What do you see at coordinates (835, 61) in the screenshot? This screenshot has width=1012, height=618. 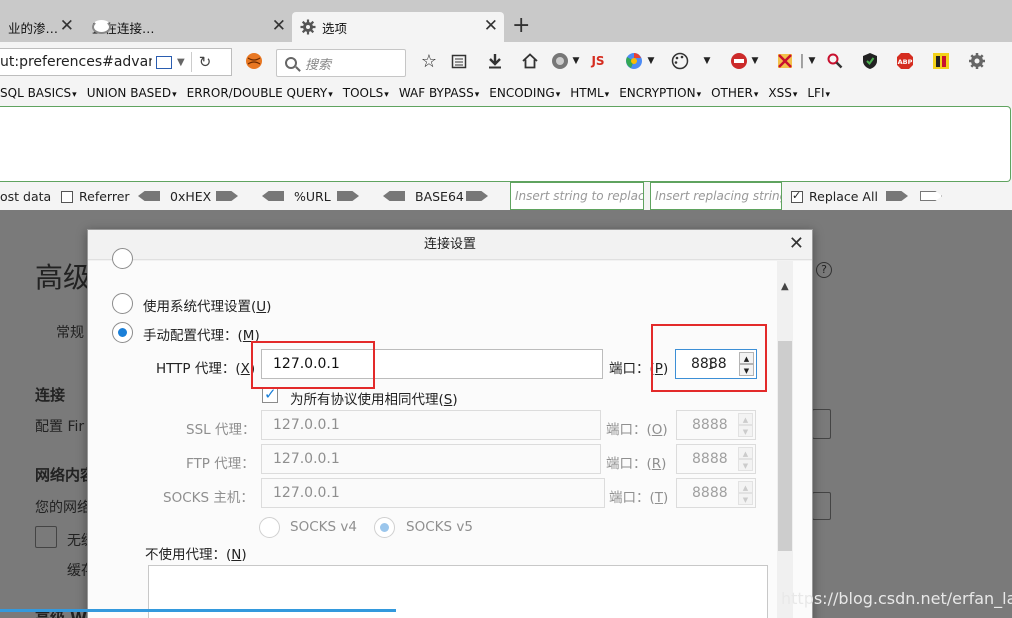 I see `magnifier-extension-icon` at bounding box center [835, 61].